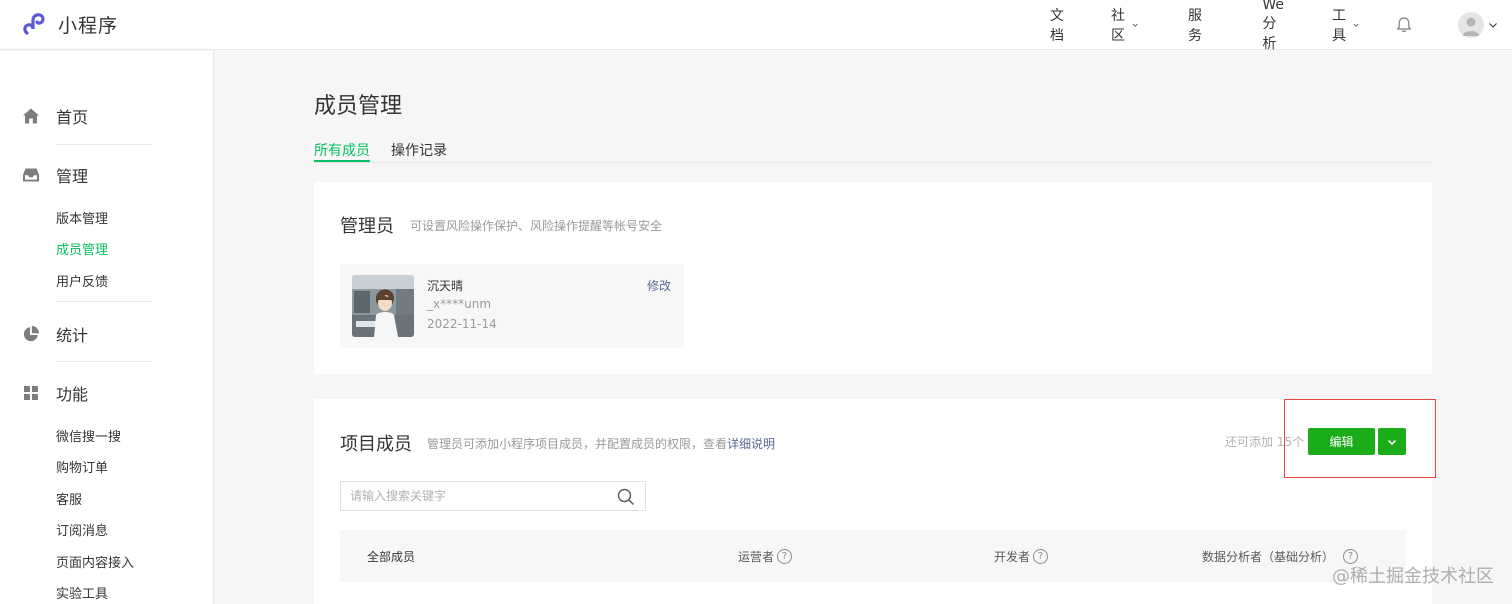 This screenshot has height=604, width=1512. What do you see at coordinates (55, 393) in the screenshot?
I see `sidebar-item-features: 功能` at bounding box center [55, 393].